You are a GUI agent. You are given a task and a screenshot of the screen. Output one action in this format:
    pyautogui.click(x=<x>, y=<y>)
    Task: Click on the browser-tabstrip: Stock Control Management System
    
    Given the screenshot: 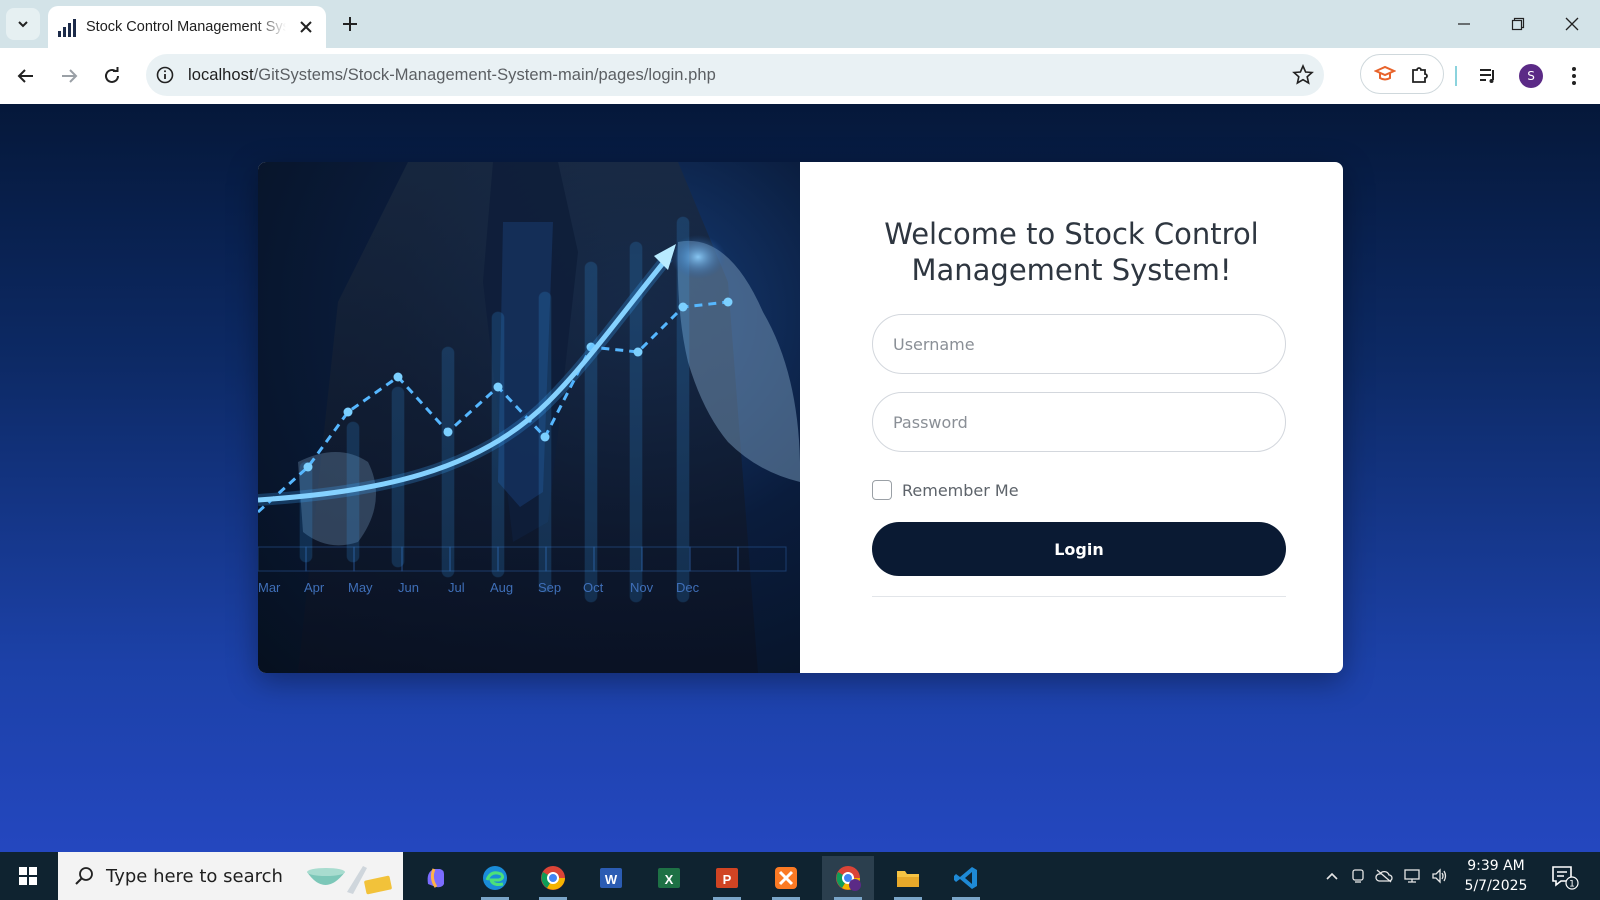 What is the action you would take?
    pyautogui.click(x=800, y=24)
    